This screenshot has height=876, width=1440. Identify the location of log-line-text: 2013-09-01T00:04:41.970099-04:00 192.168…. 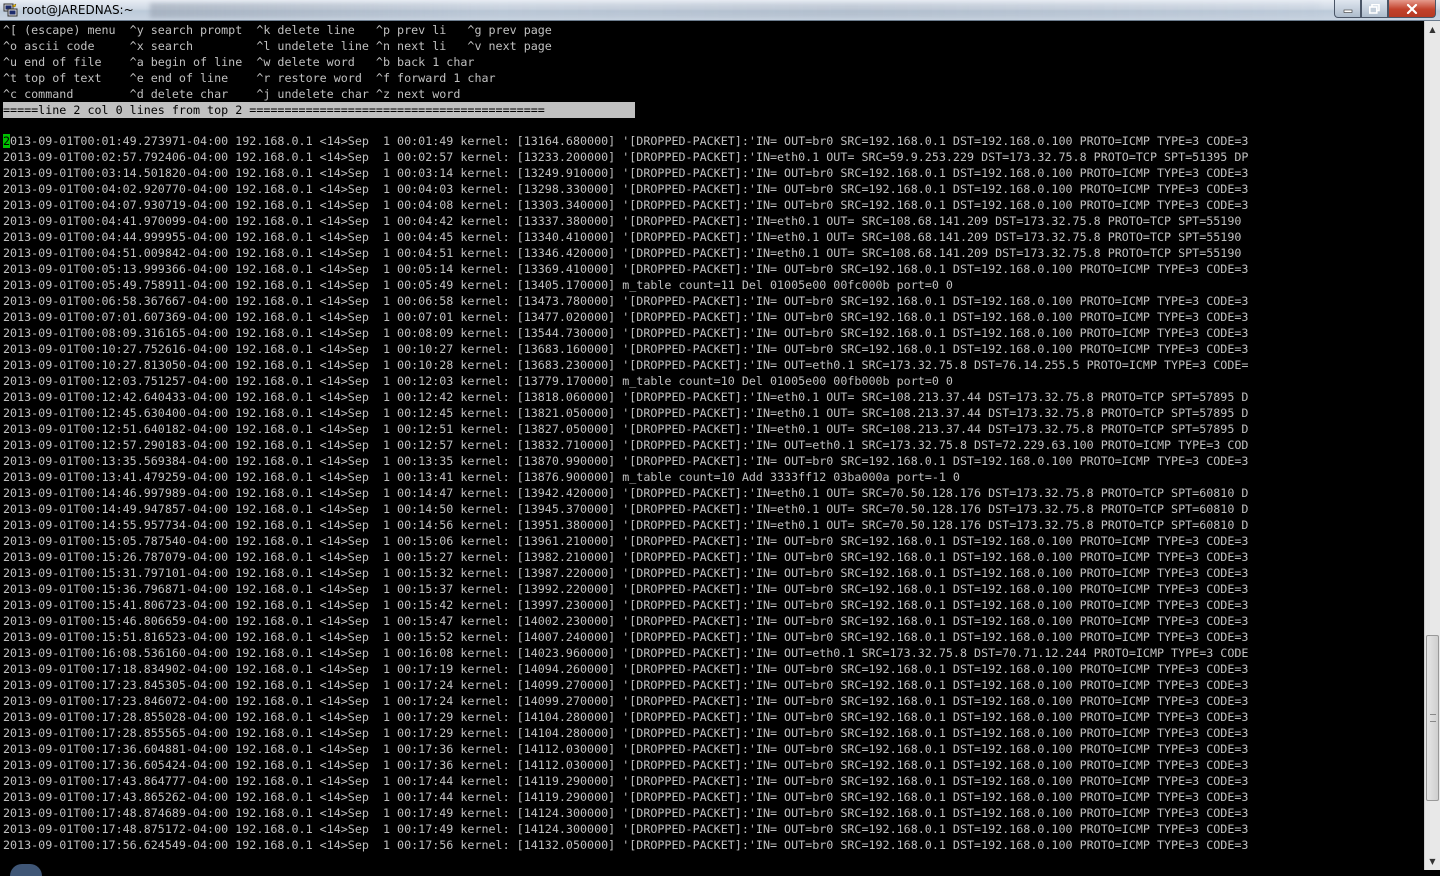
(622, 221).